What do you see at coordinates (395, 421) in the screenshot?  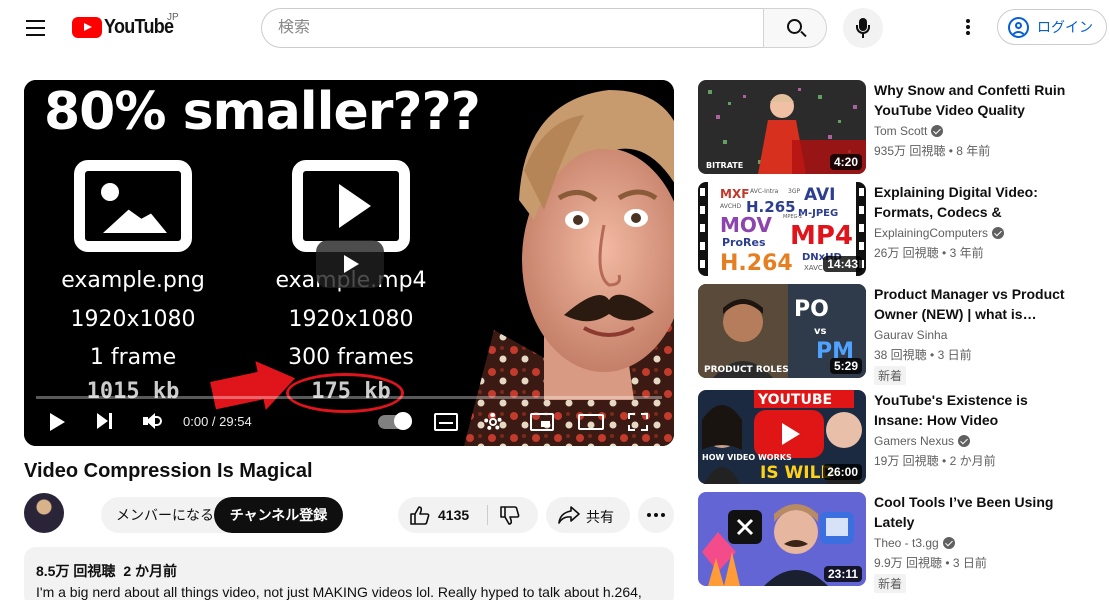 I see `autoplay-toggle-icon` at bounding box center [395, 421].